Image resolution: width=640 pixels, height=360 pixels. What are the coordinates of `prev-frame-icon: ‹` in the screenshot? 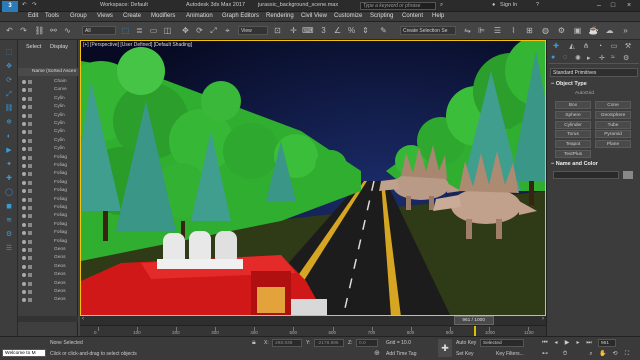 It's located at (83, 319).